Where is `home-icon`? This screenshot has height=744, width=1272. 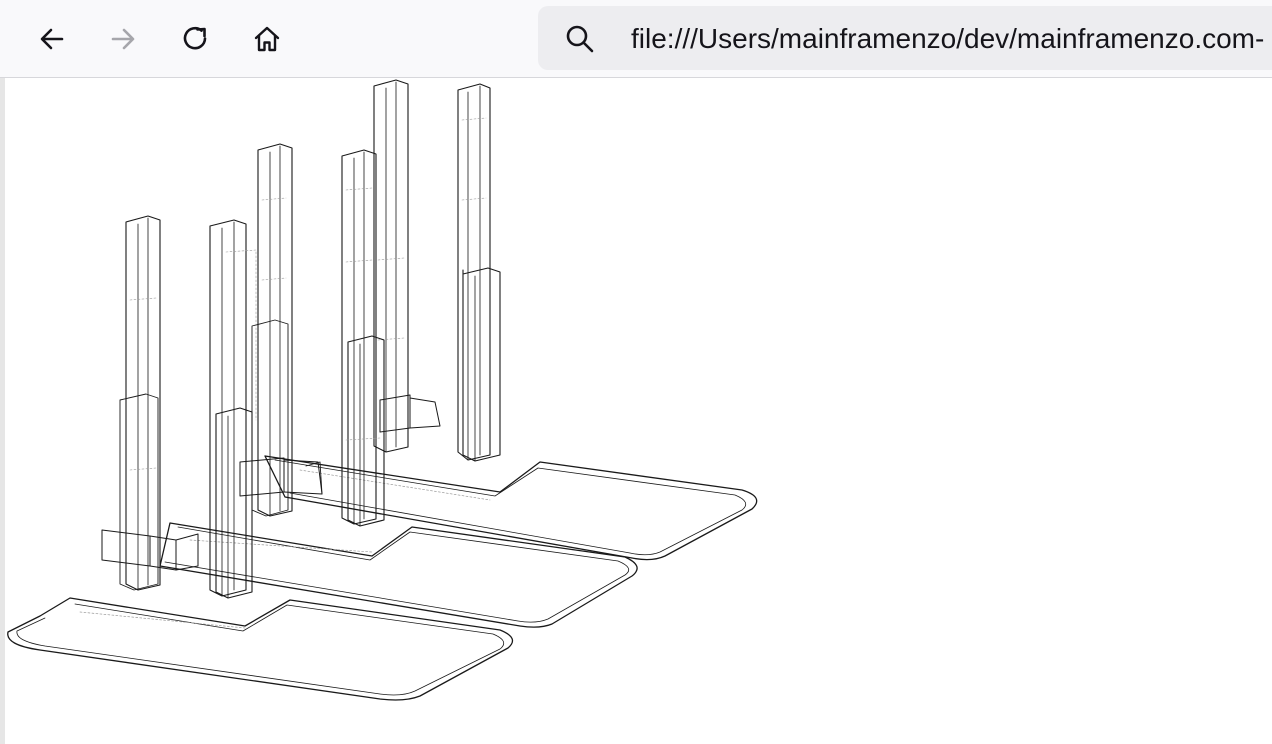
home-icon is located at coordinates (267, 39).